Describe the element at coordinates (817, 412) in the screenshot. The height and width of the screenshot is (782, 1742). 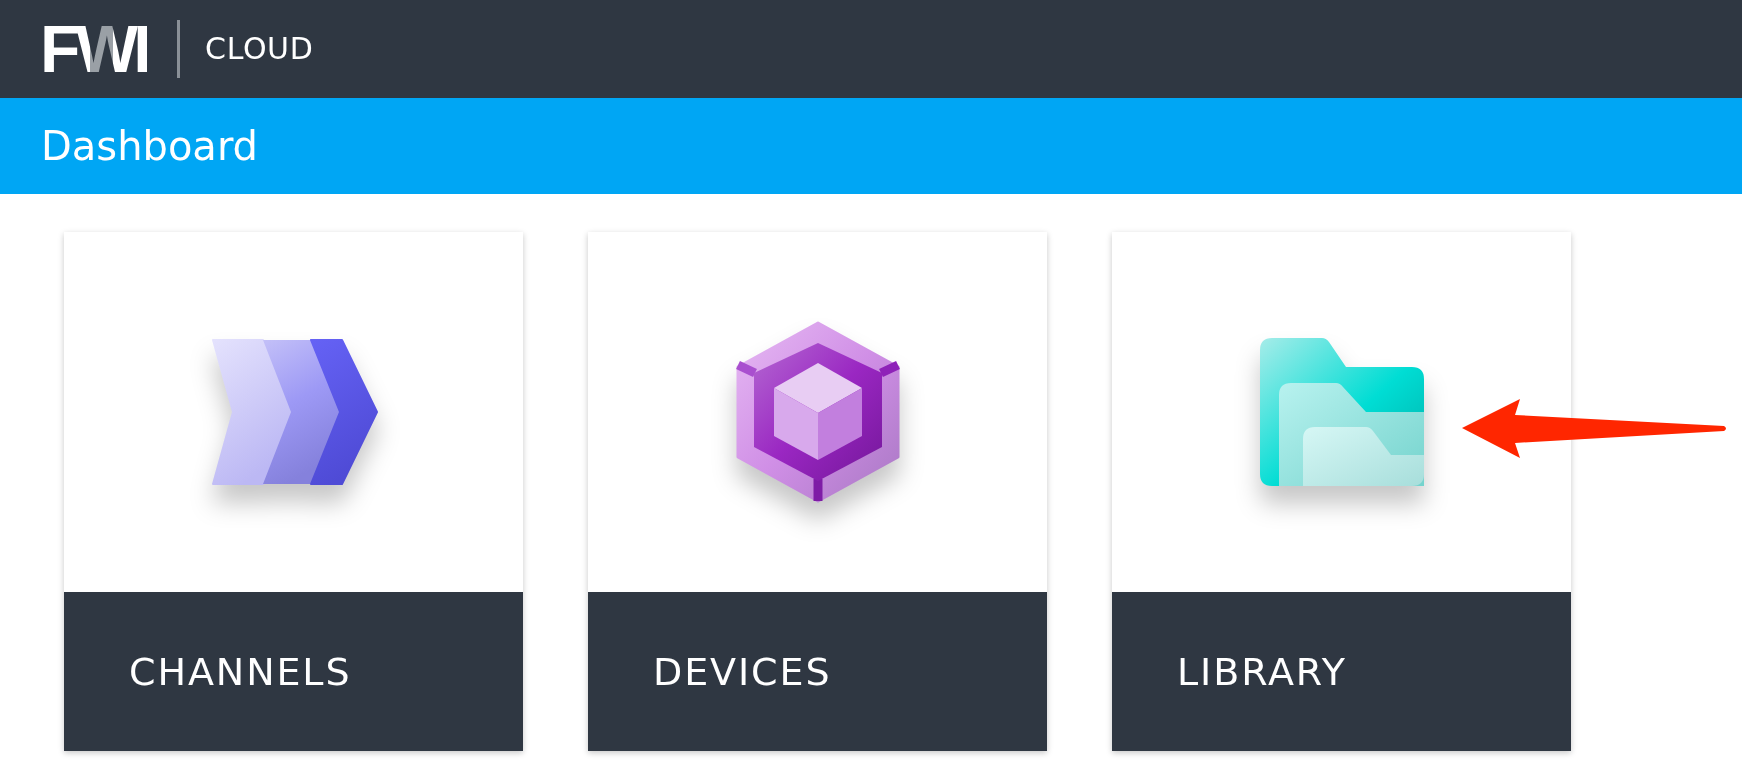
I see `cube-icon` at that location.